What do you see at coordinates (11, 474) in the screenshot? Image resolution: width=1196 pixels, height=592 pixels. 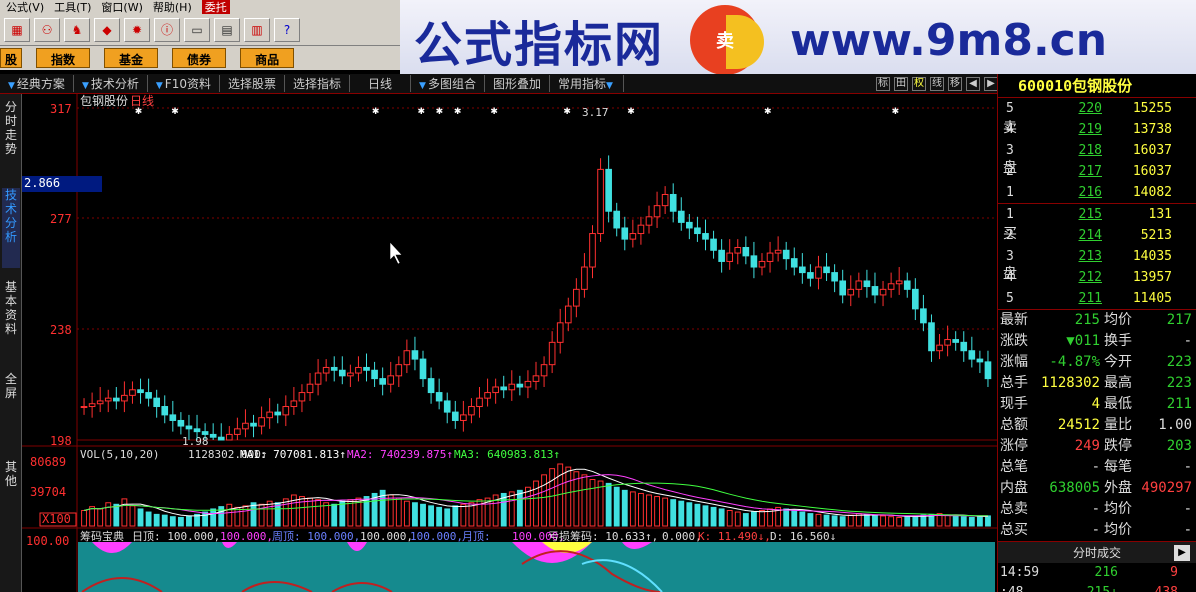 I see `sidenav-other: 其他` at bounding box center [11, 474].